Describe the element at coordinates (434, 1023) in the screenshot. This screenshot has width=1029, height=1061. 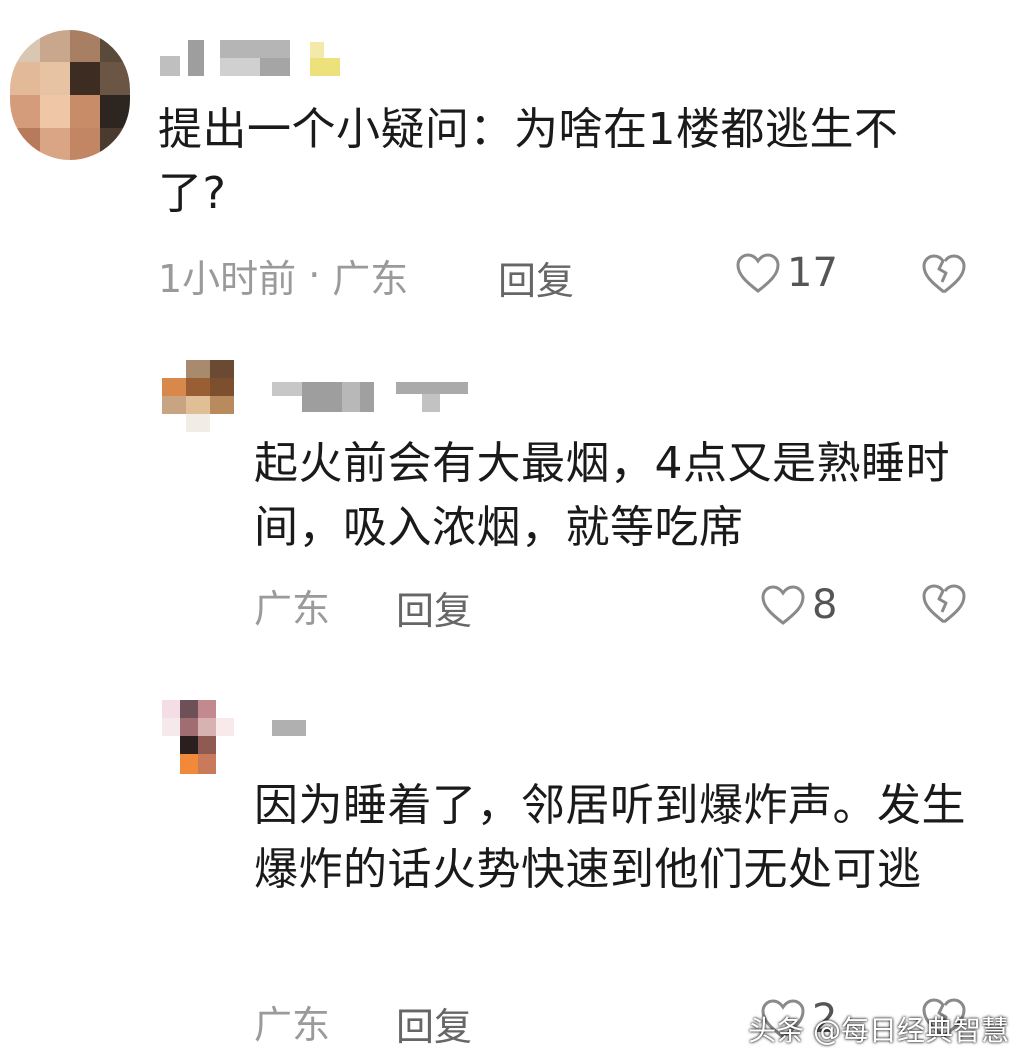
I see `reply-button: 回复` at that location.